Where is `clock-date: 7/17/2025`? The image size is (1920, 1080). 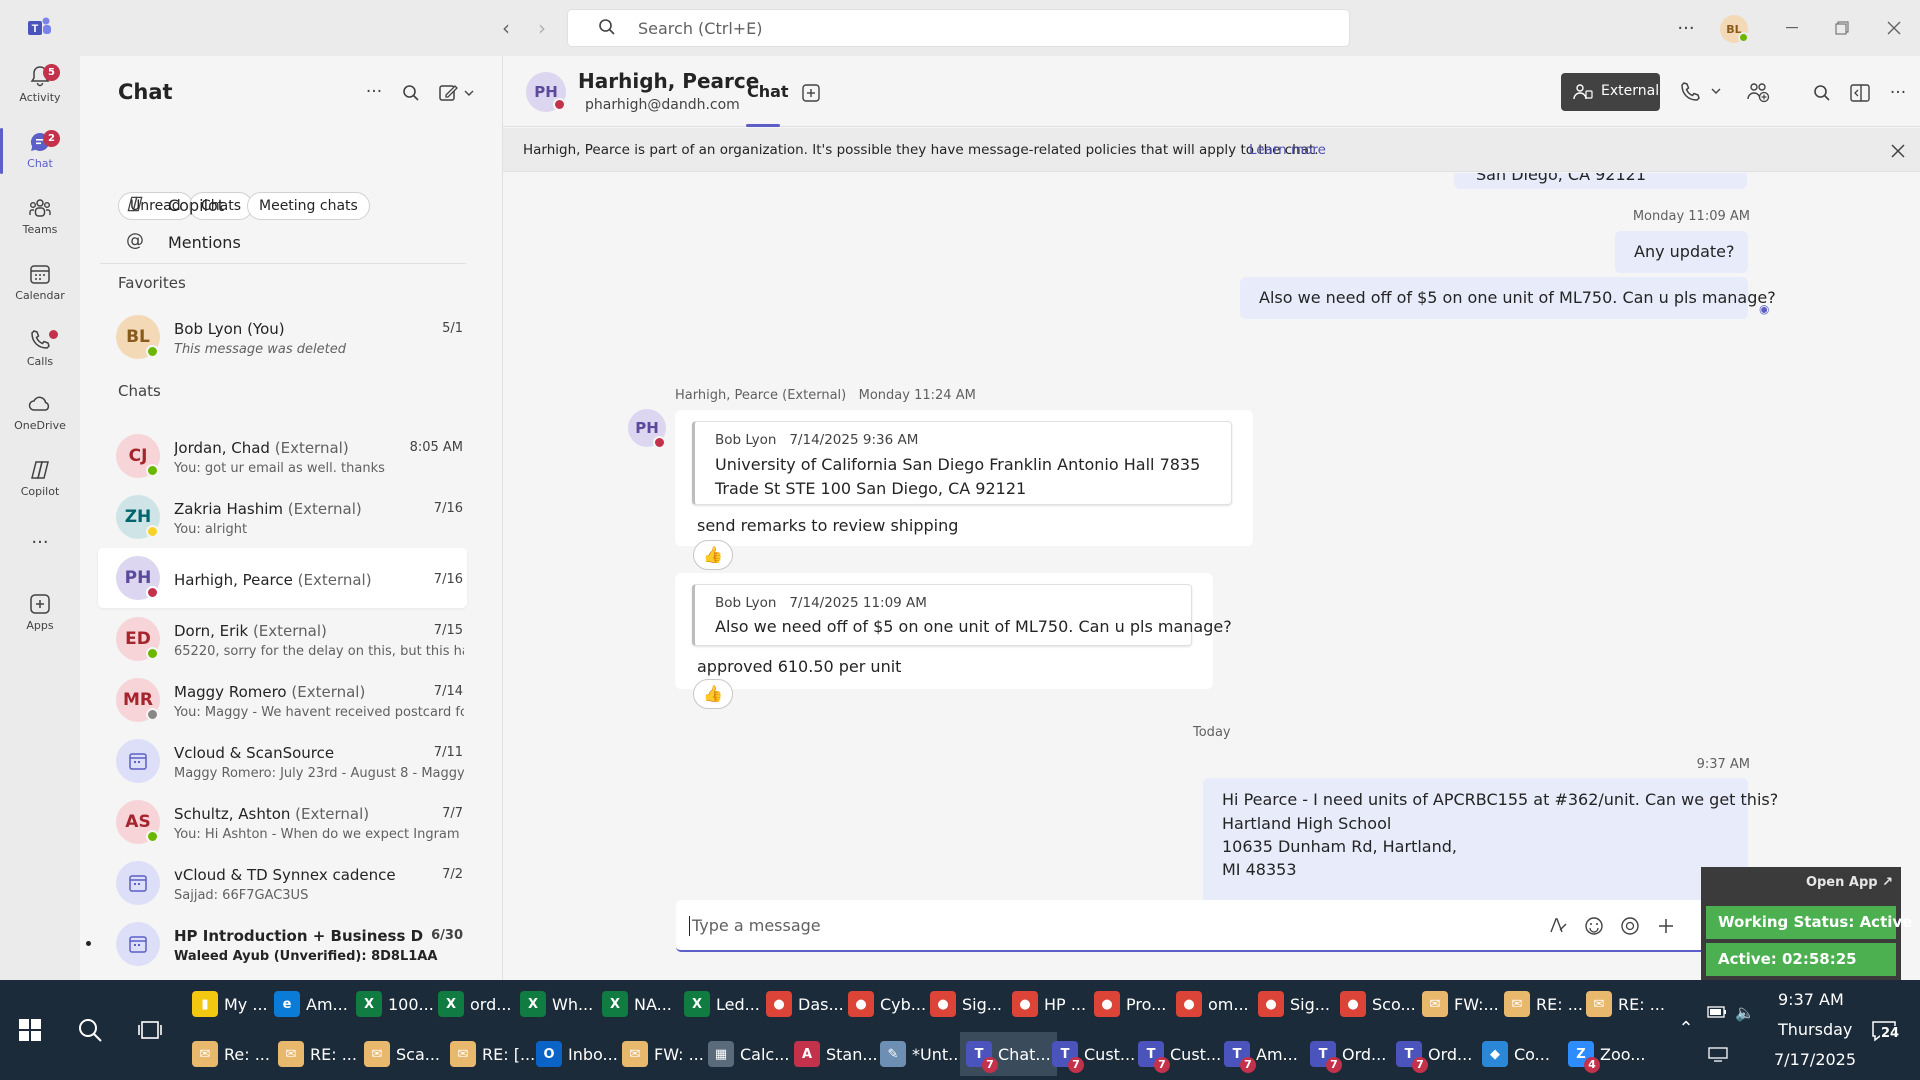
clock-date: 7/17/2025 is located at coordinates (1815, 1059).